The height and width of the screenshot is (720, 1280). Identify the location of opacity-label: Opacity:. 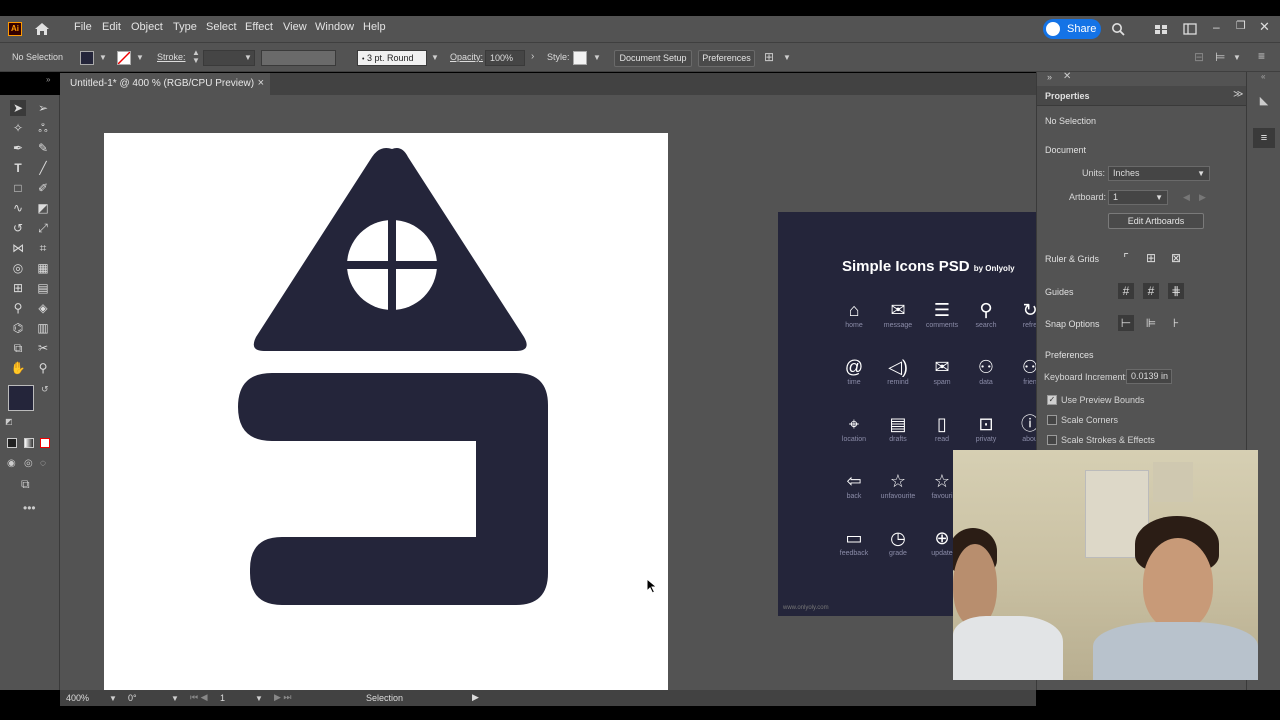
(466, 57).